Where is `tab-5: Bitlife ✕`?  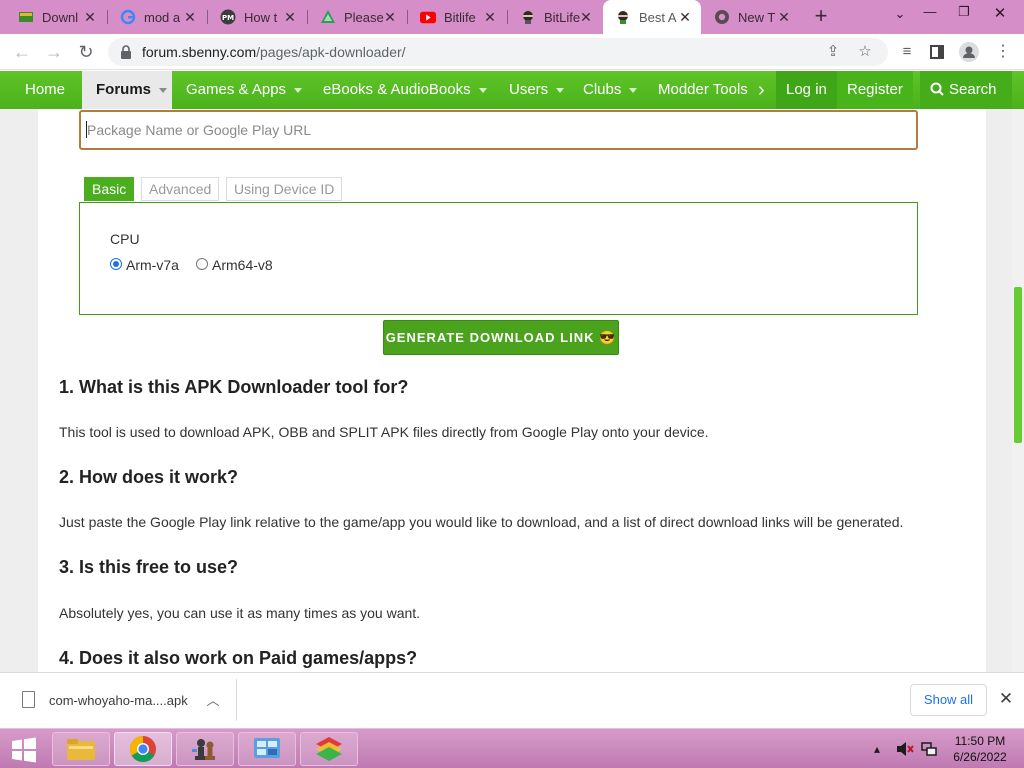
tab-5: Bitlife ✕ is located at coordinates (457, 17).